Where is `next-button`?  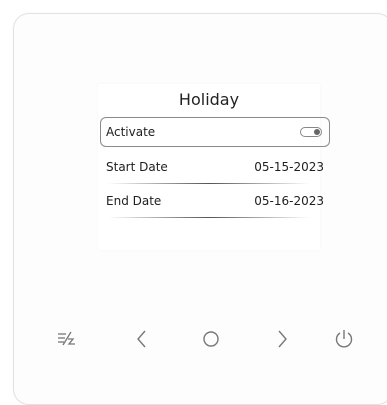
next-button is located at coordinates (282, 339).